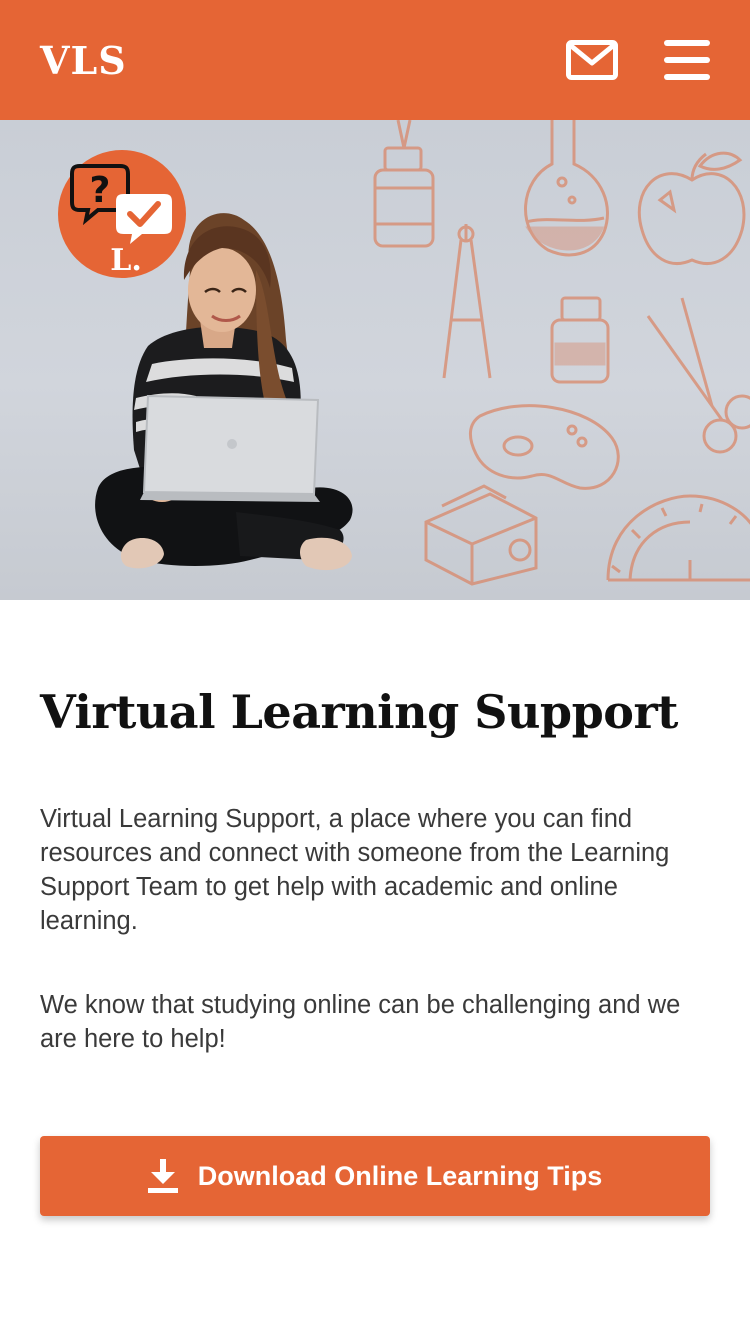 This screenshot has height=1334, width=750. I want to click on scissors-icon, so click(698, 375).